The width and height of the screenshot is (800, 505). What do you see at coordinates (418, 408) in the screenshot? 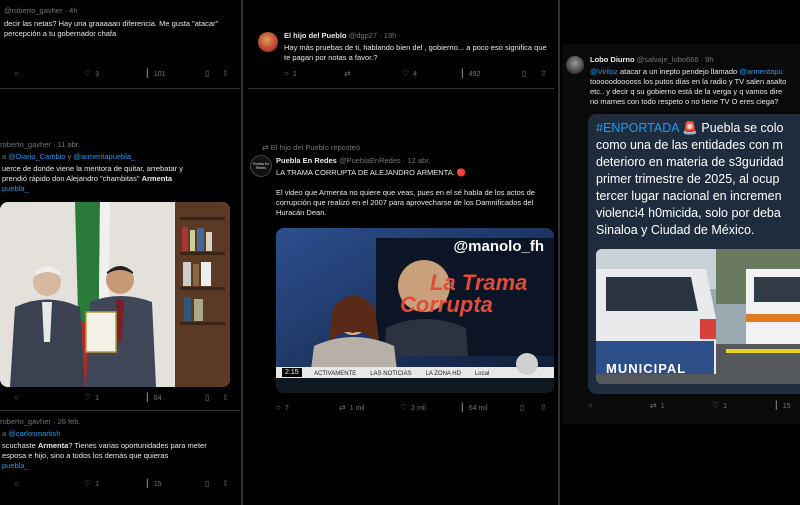
I see `like-count: 2 mil` at bounding box center [418, 408].